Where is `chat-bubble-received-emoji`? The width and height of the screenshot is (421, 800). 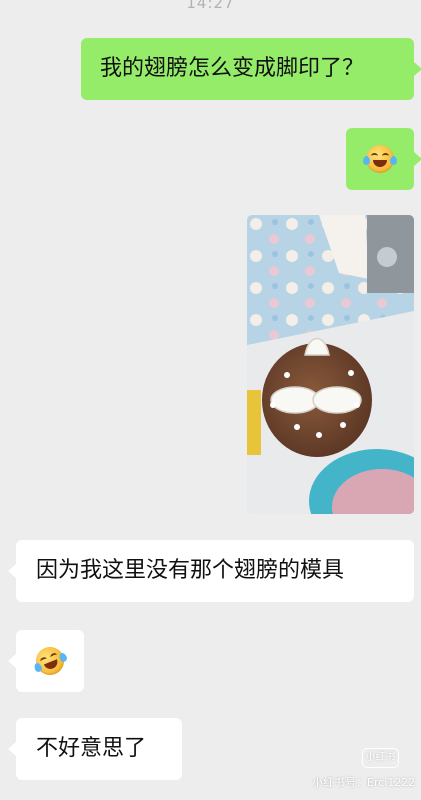 chat-bubble-received-emoji is located at coordinates (46, 661).